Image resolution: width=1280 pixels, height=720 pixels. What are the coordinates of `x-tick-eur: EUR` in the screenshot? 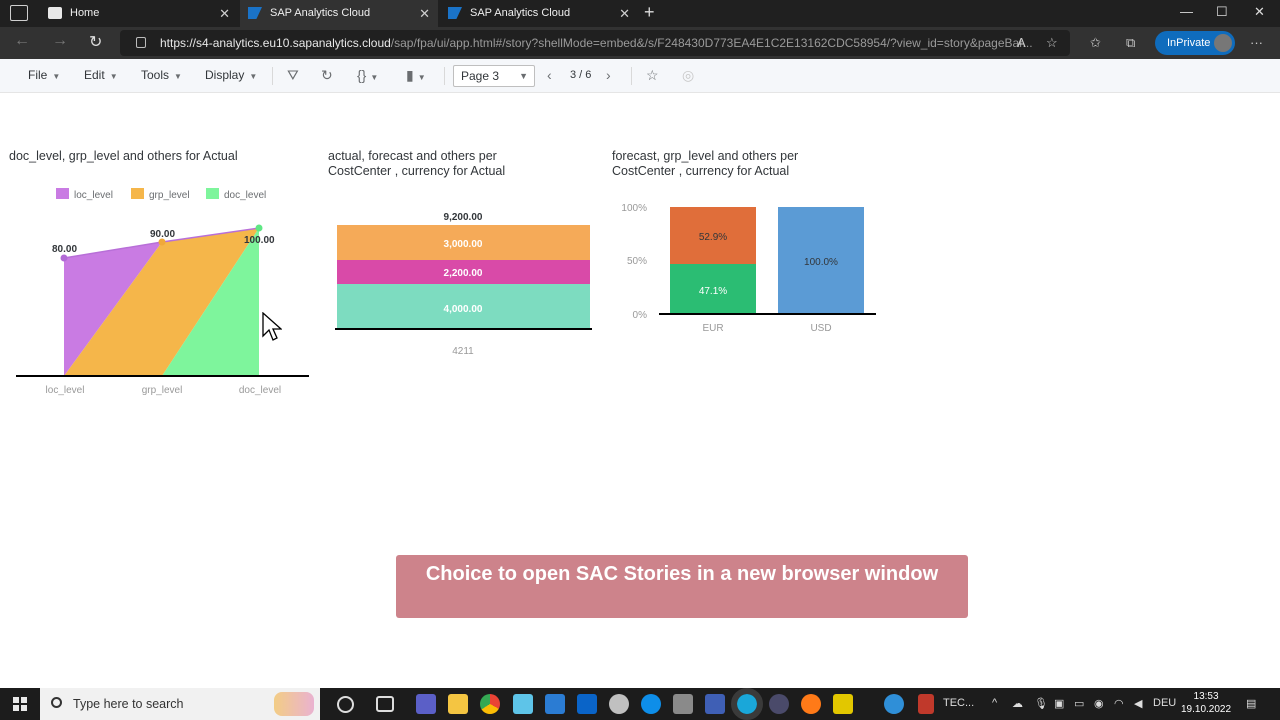 It's located at (712, 328).